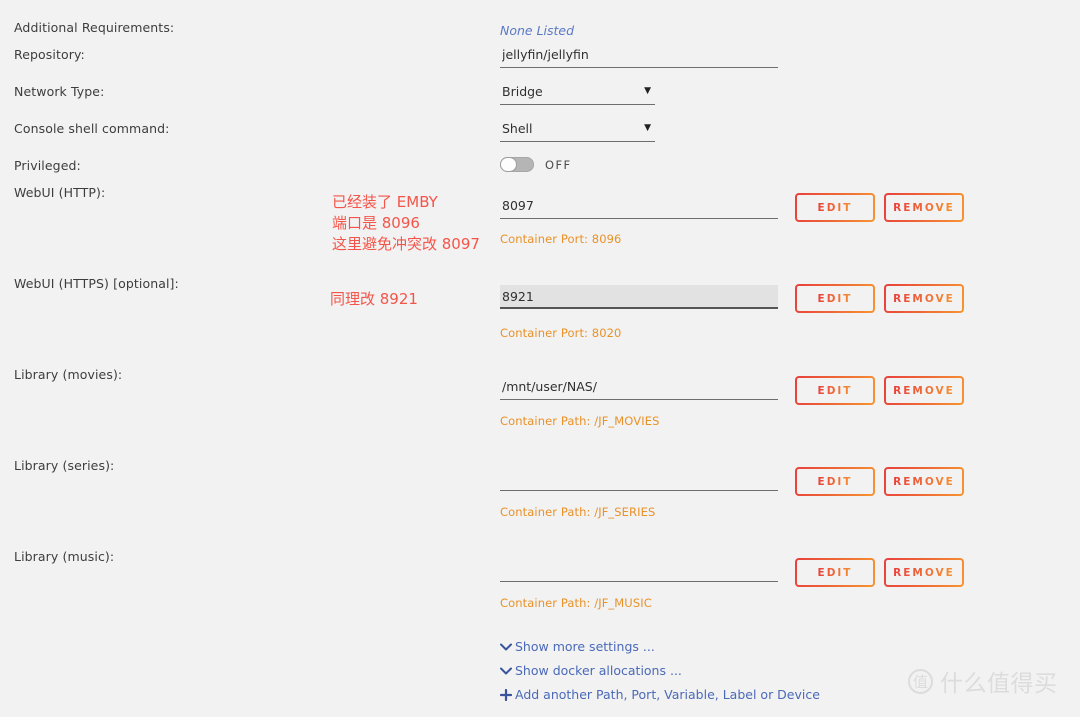  I want to click on library-music-input, so click(639, 571).